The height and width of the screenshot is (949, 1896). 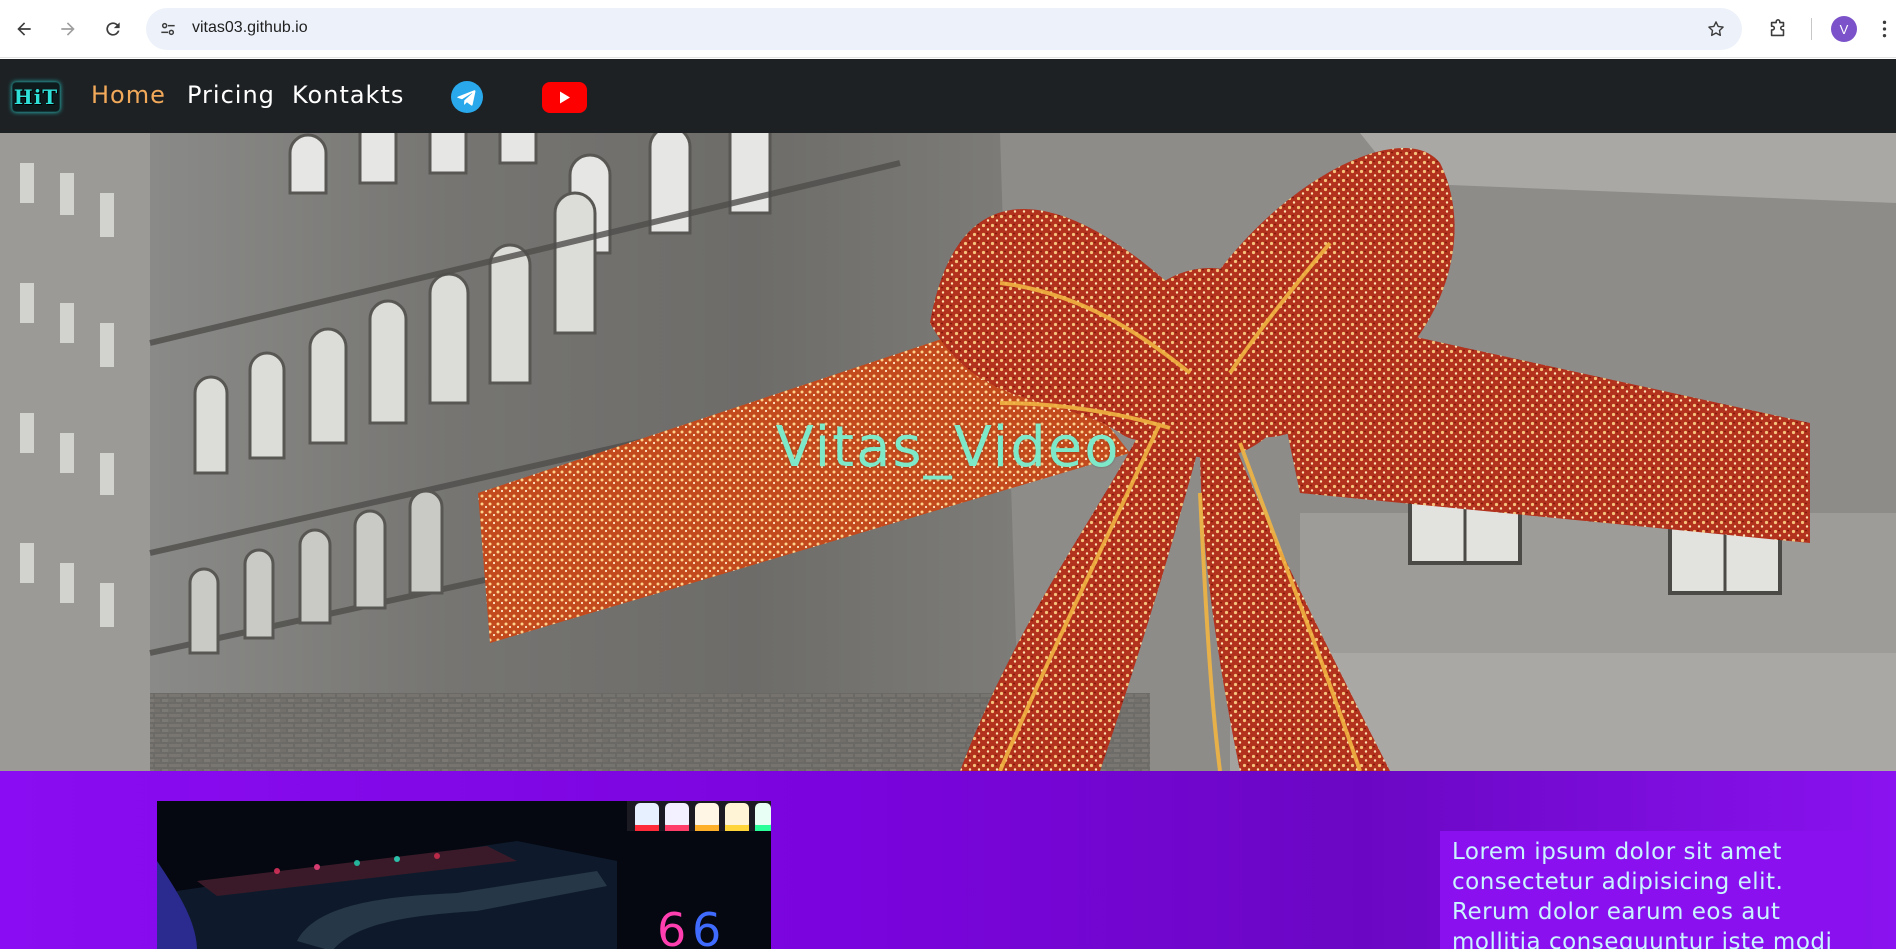 I want to click on browser-menu-icon, so click(x=1884, y=29).